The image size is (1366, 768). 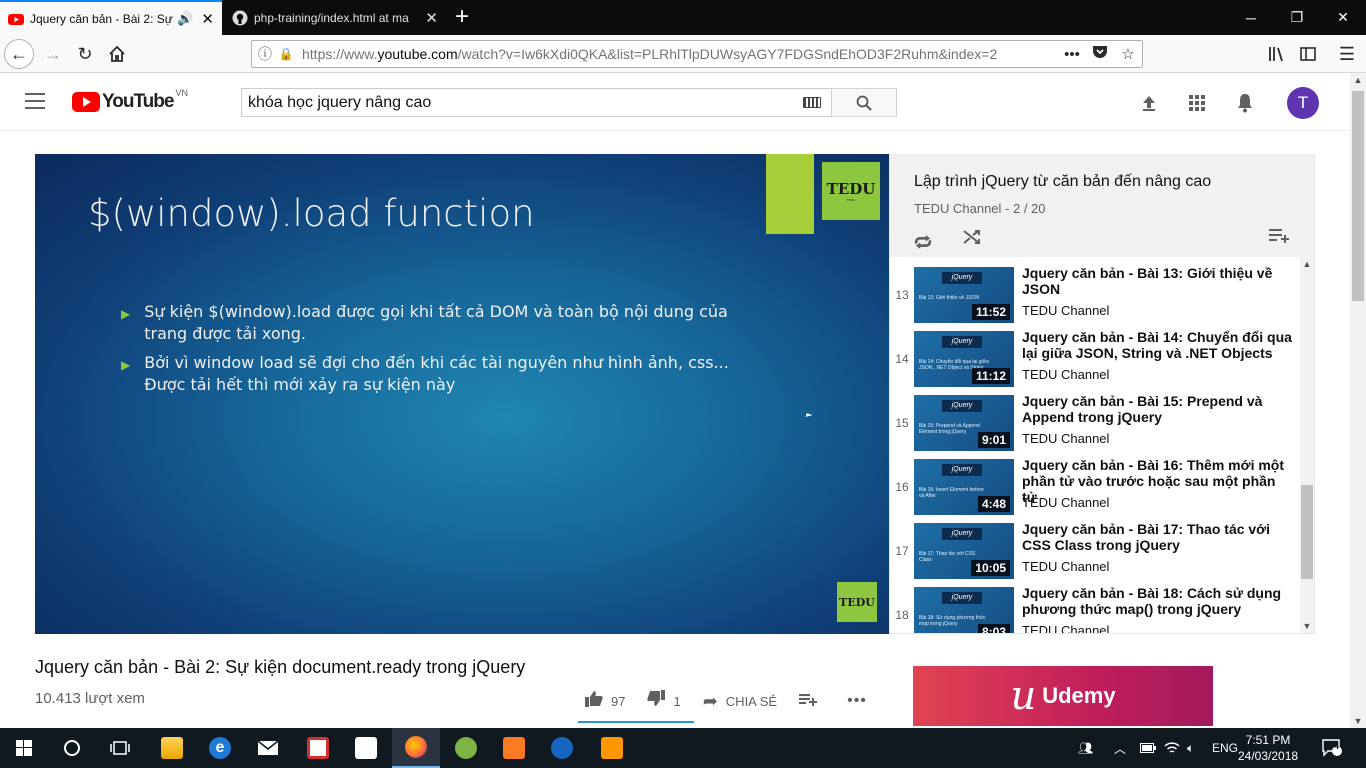 I want to click on tab-github: php-training/index.html at ma ✕, so click(x=335, y=17).